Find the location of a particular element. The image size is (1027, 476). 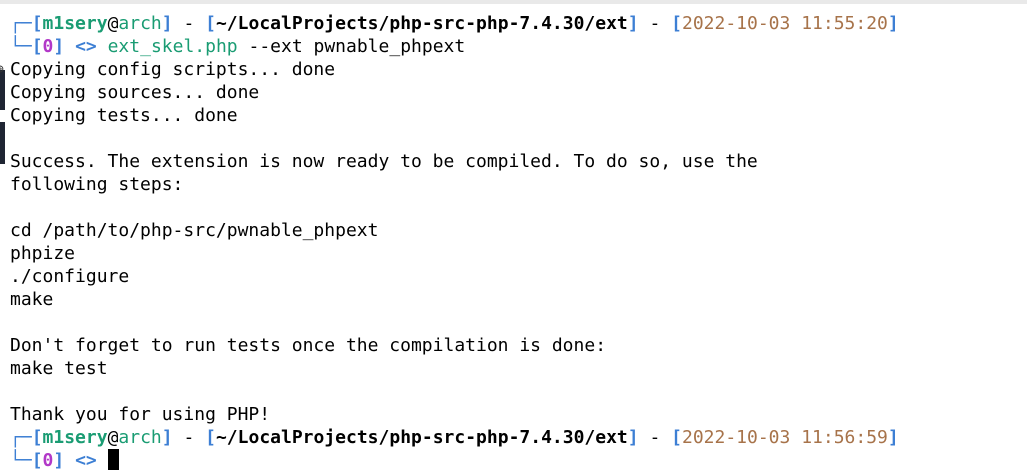

prompt-timestamp: 2022-10-03 11:55:20 is located at coordinates (784, 23).